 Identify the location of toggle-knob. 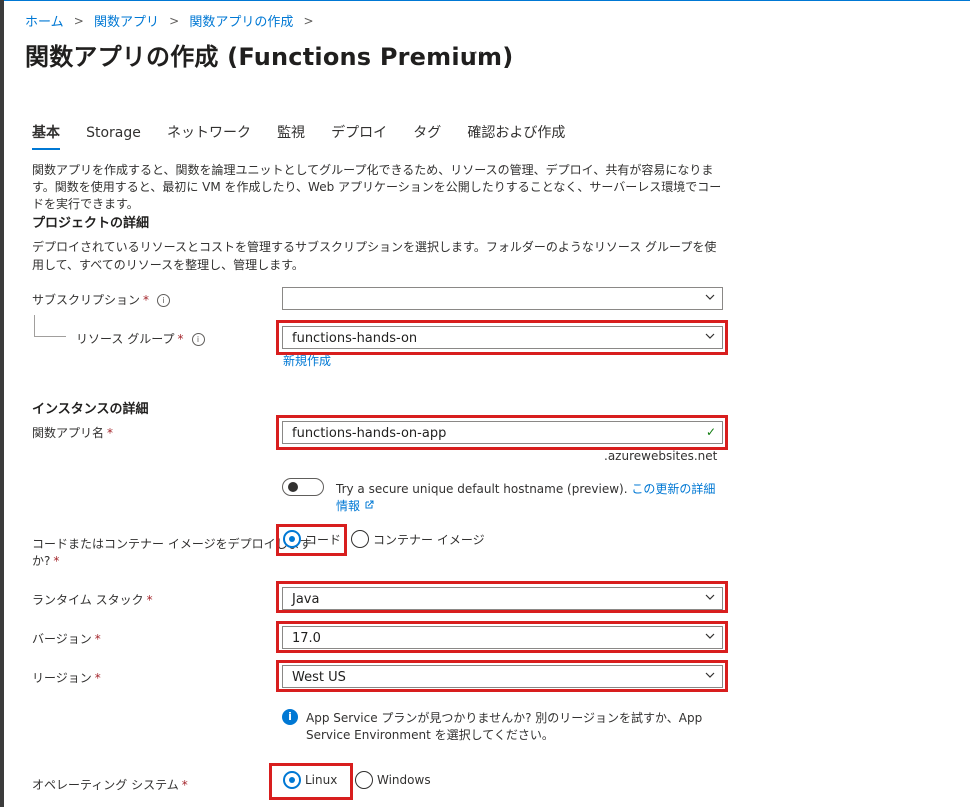
(293, 487).